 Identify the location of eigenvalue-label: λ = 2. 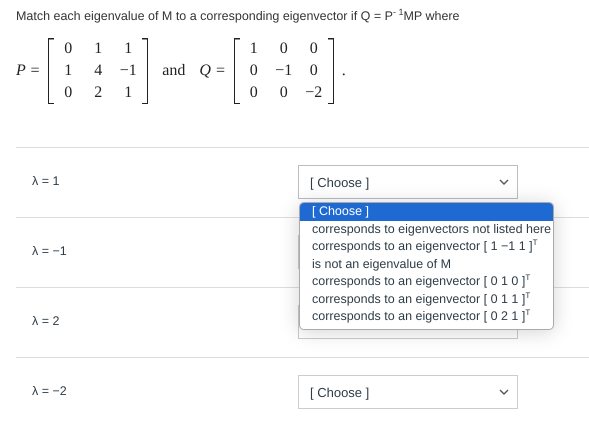
(46, 321).